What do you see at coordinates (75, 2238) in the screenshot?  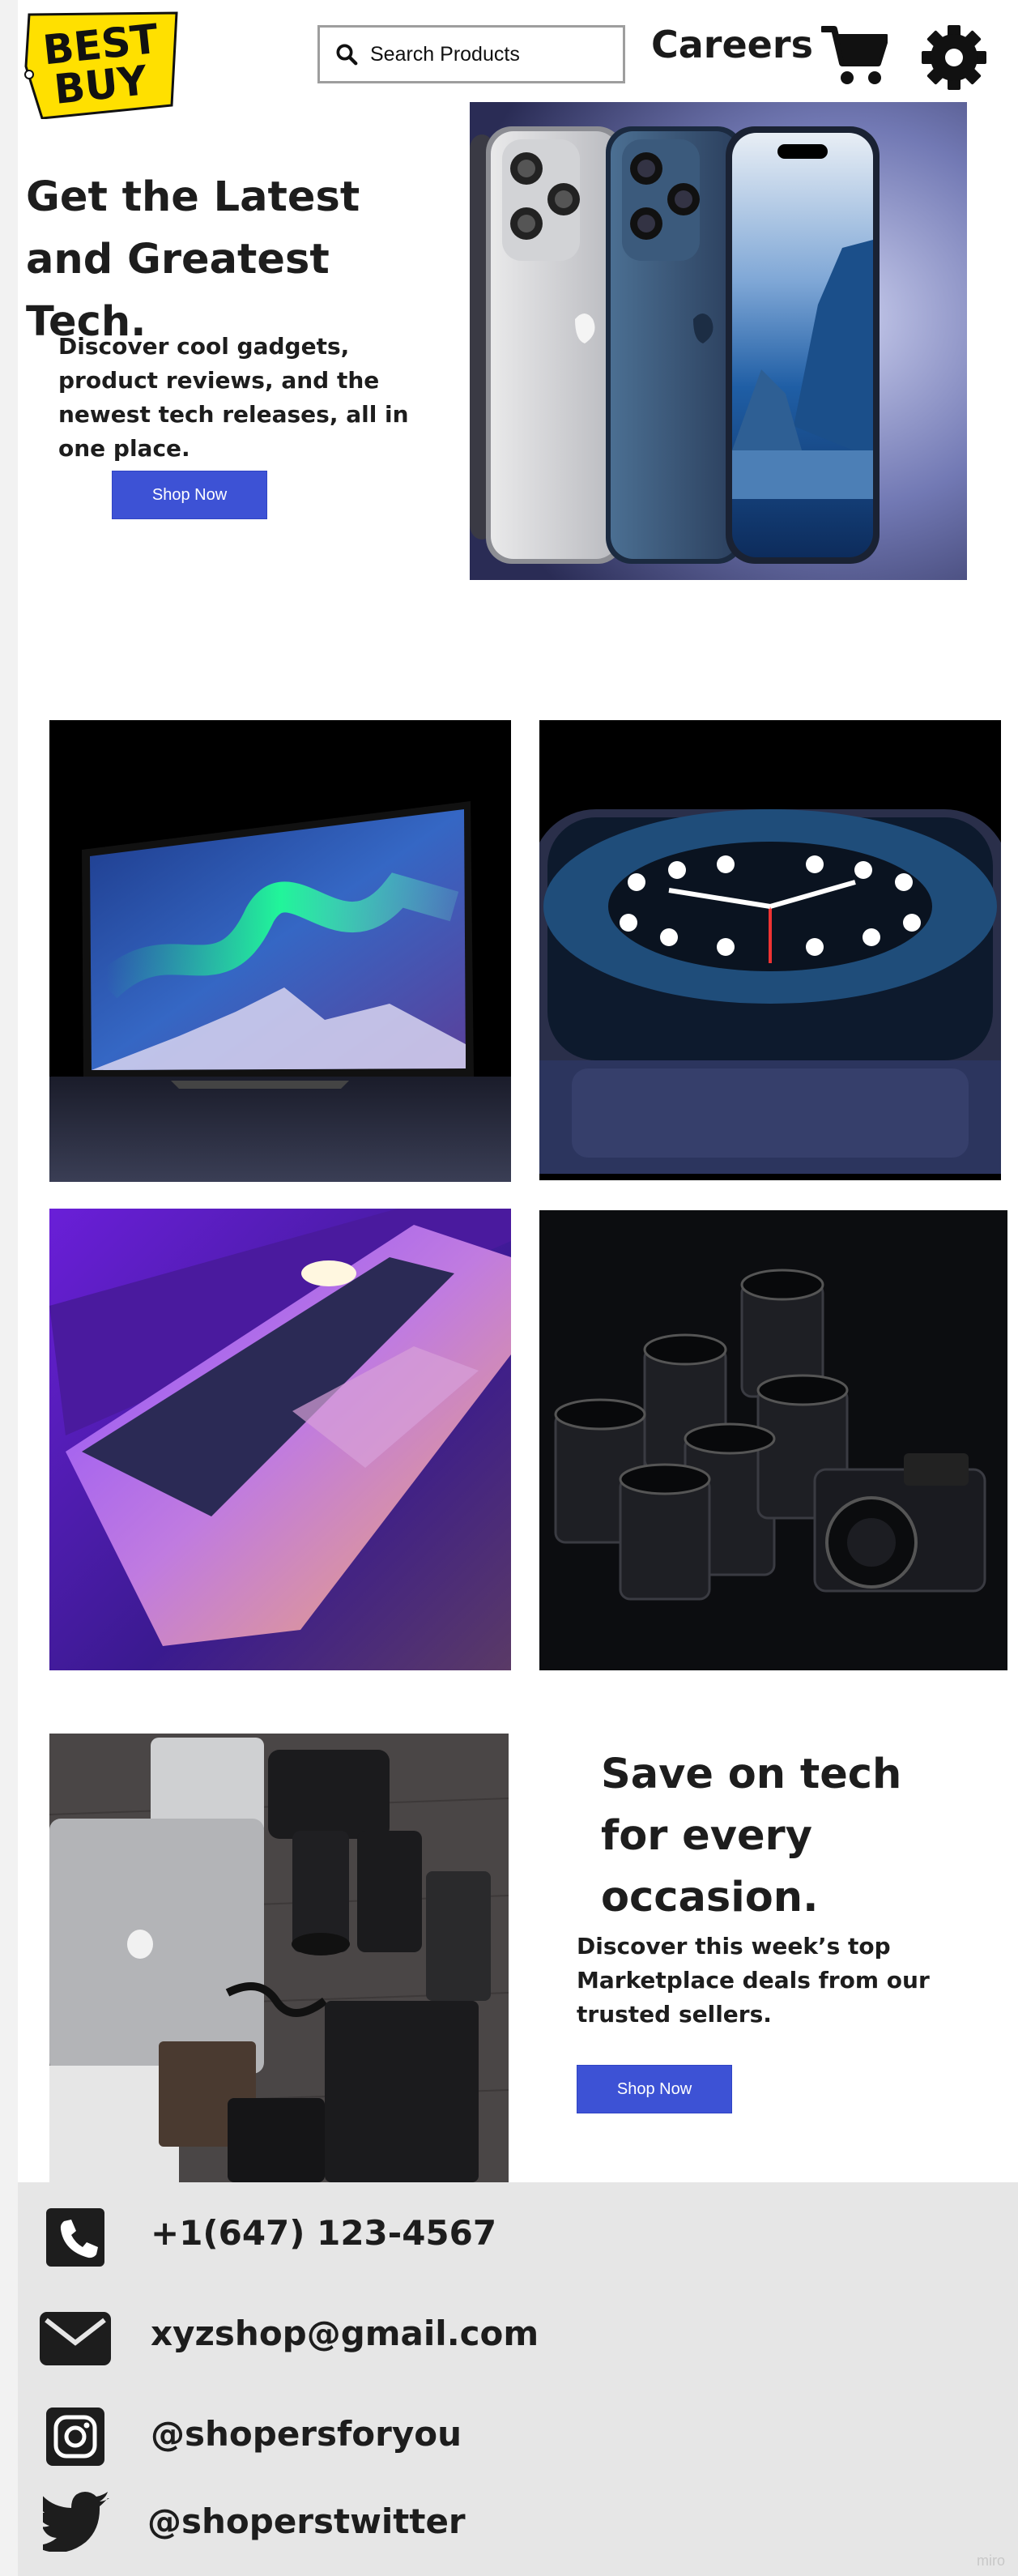 I see `phone-icon` at bounding box center [75, 2238].